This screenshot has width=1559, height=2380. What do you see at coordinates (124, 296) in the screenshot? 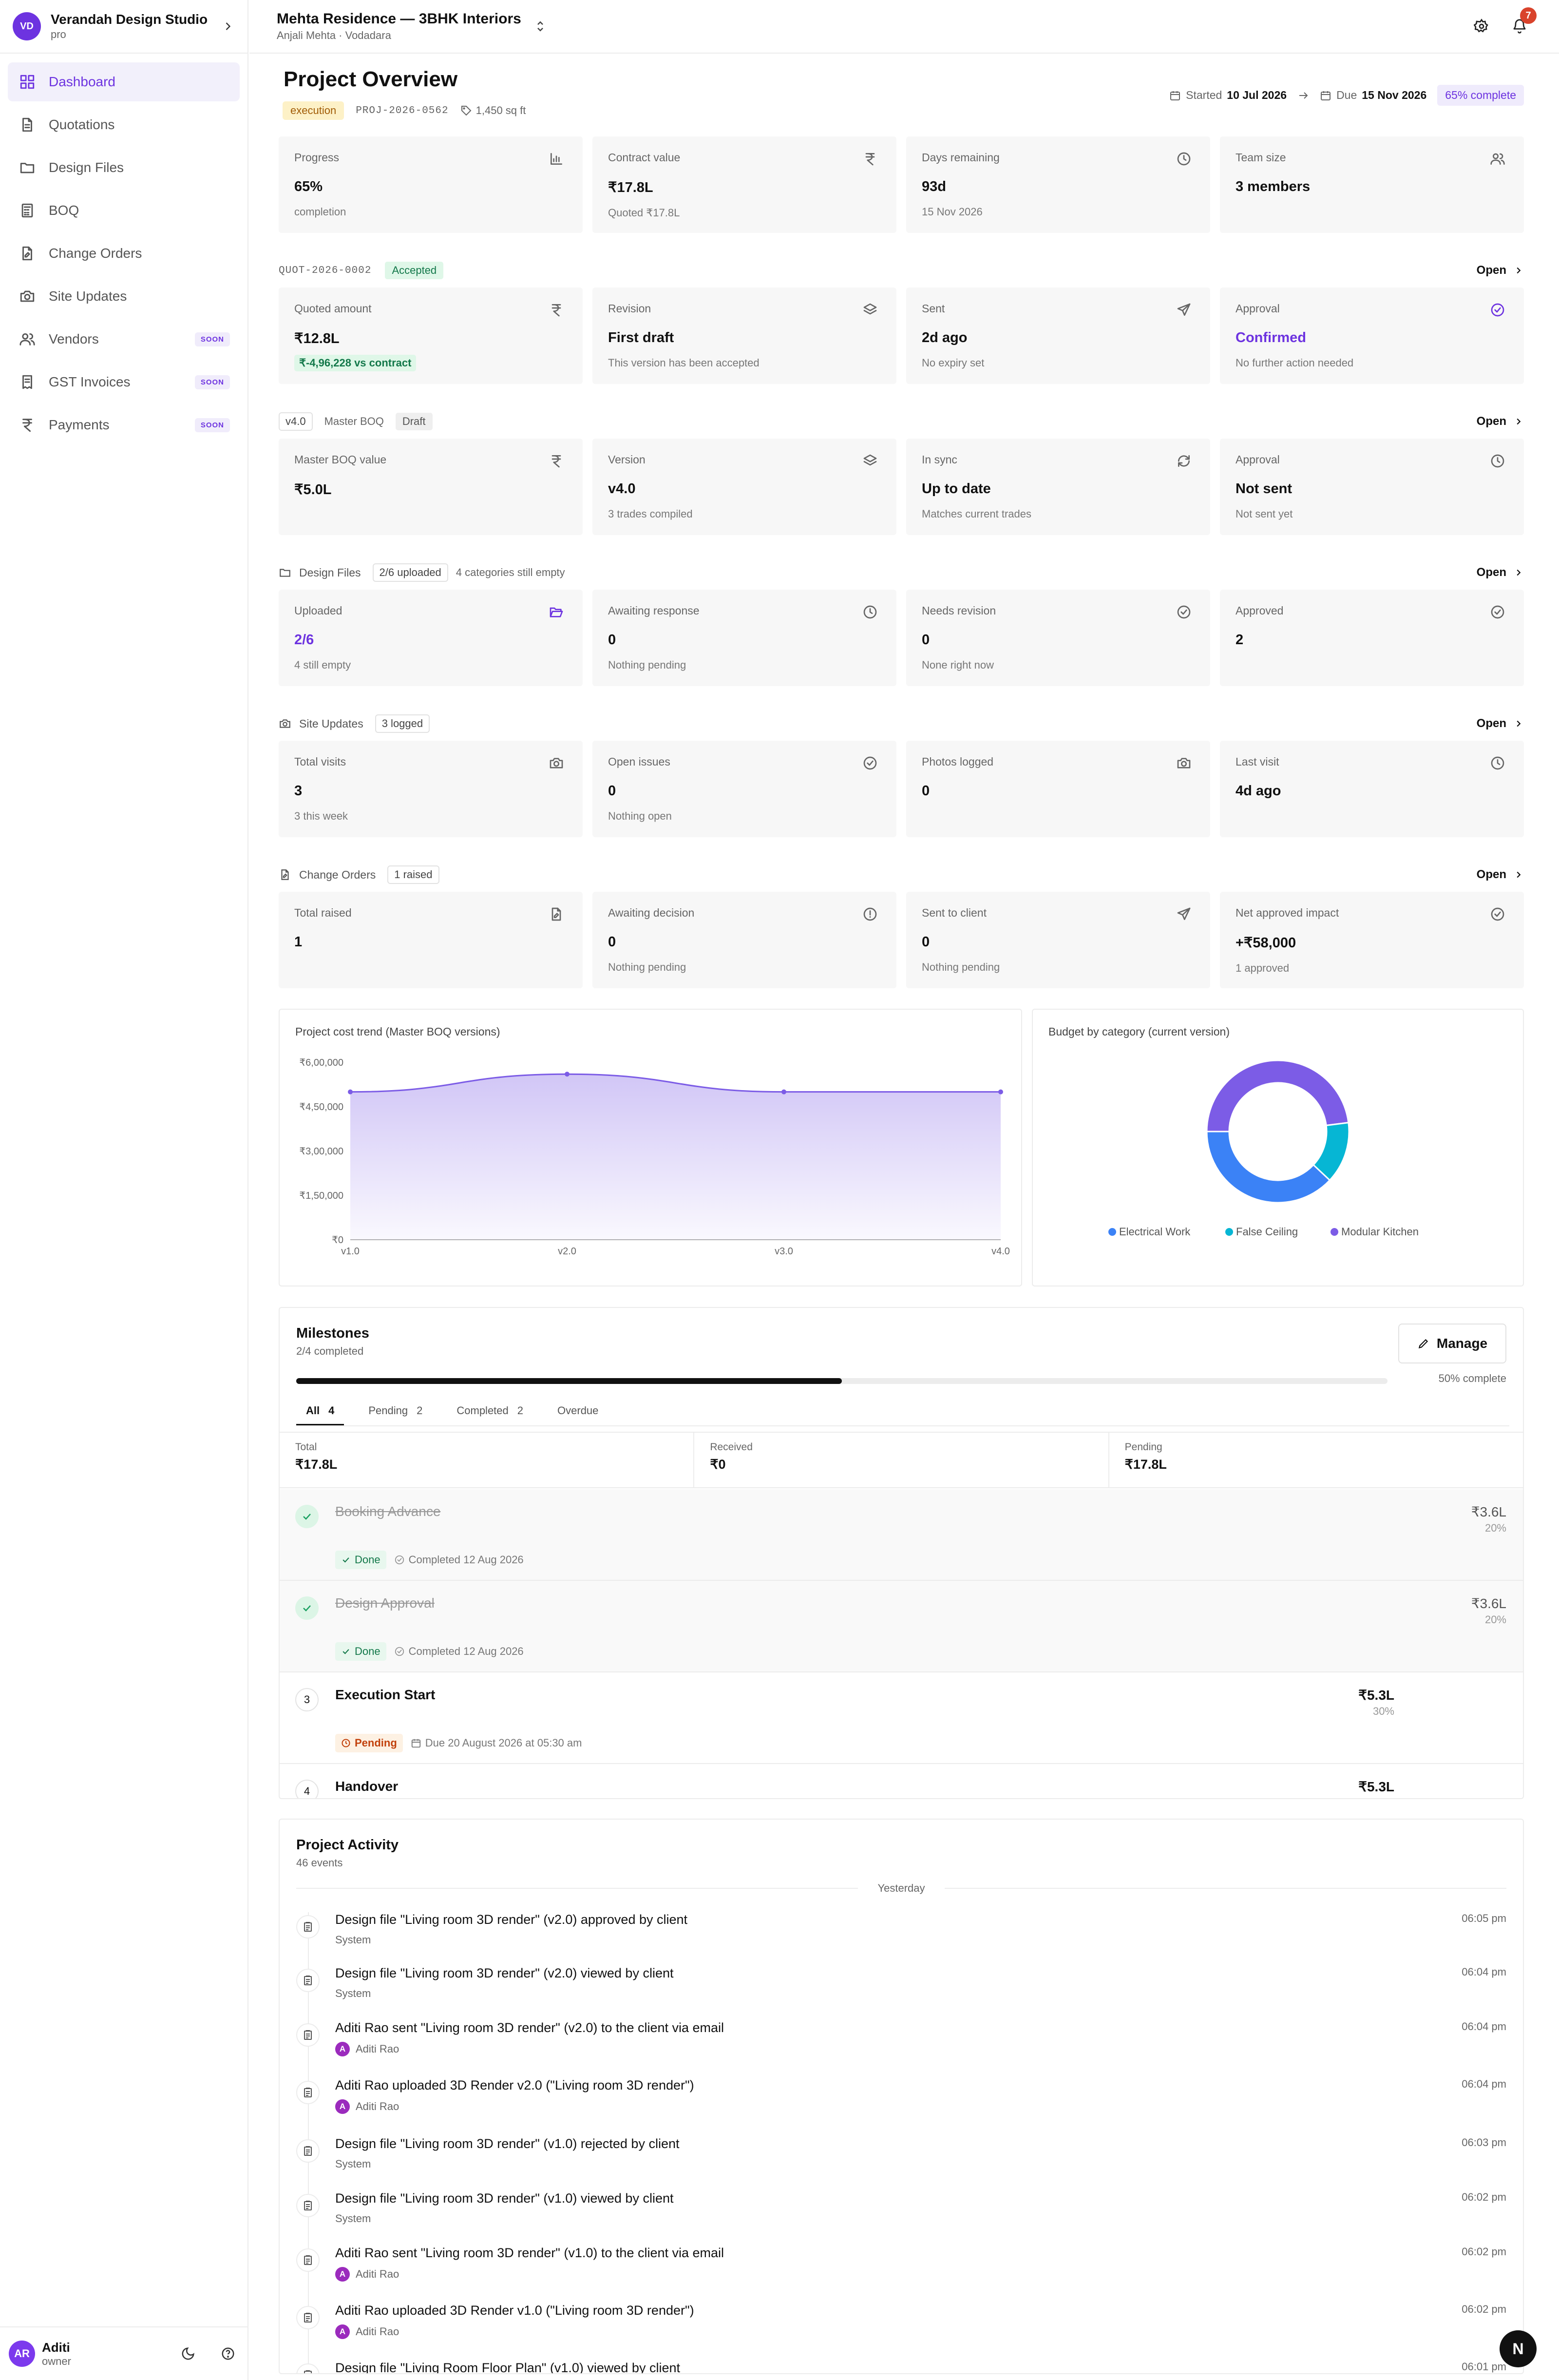
I see `sidebar-item-site-updates: Site Updates` at bounding box center [124, 296].